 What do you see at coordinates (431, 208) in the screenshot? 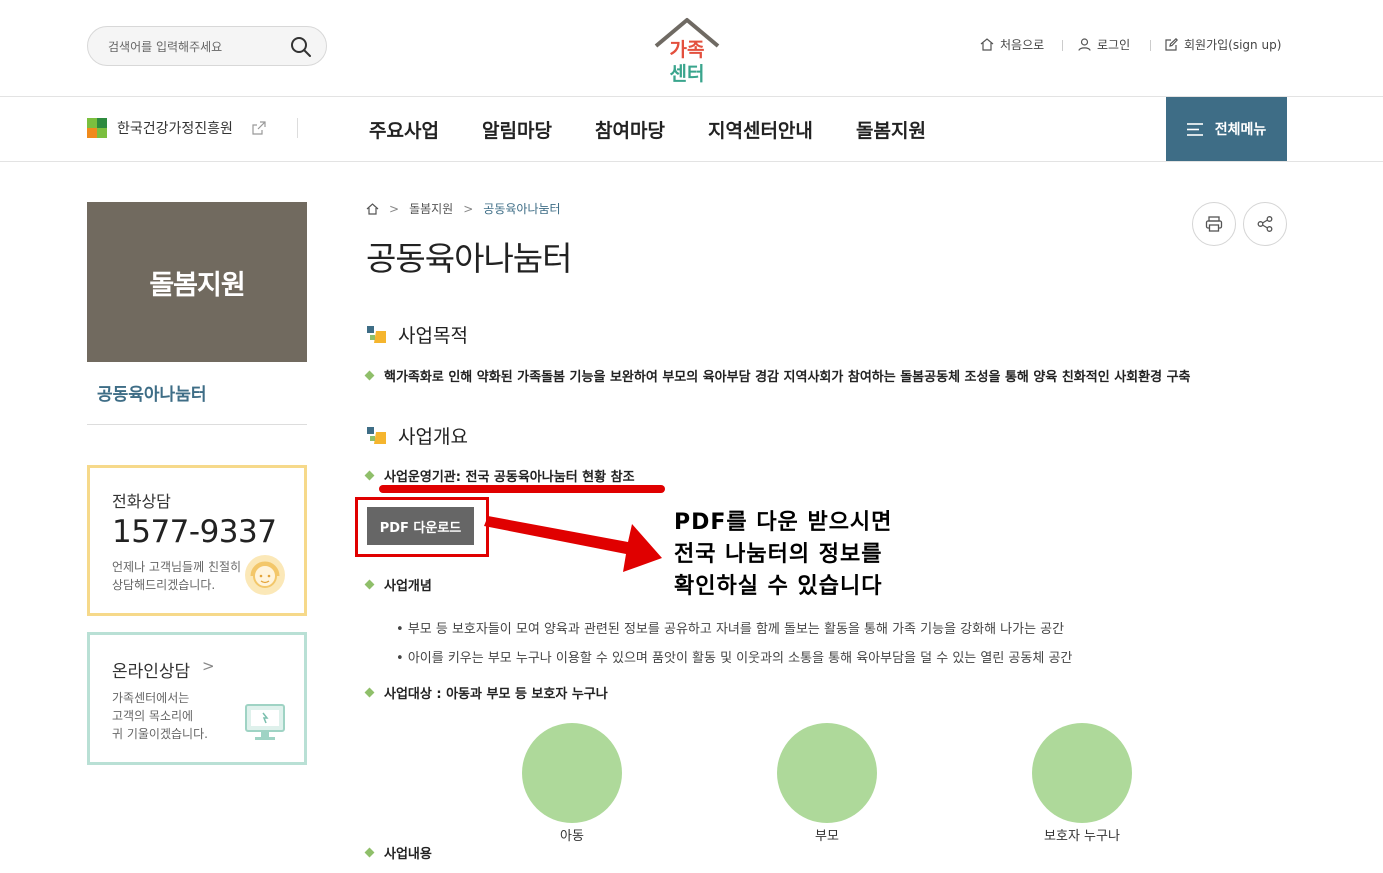
I see `breadcrumb-item: 돌봄지원` at bounding box center [431, 208].